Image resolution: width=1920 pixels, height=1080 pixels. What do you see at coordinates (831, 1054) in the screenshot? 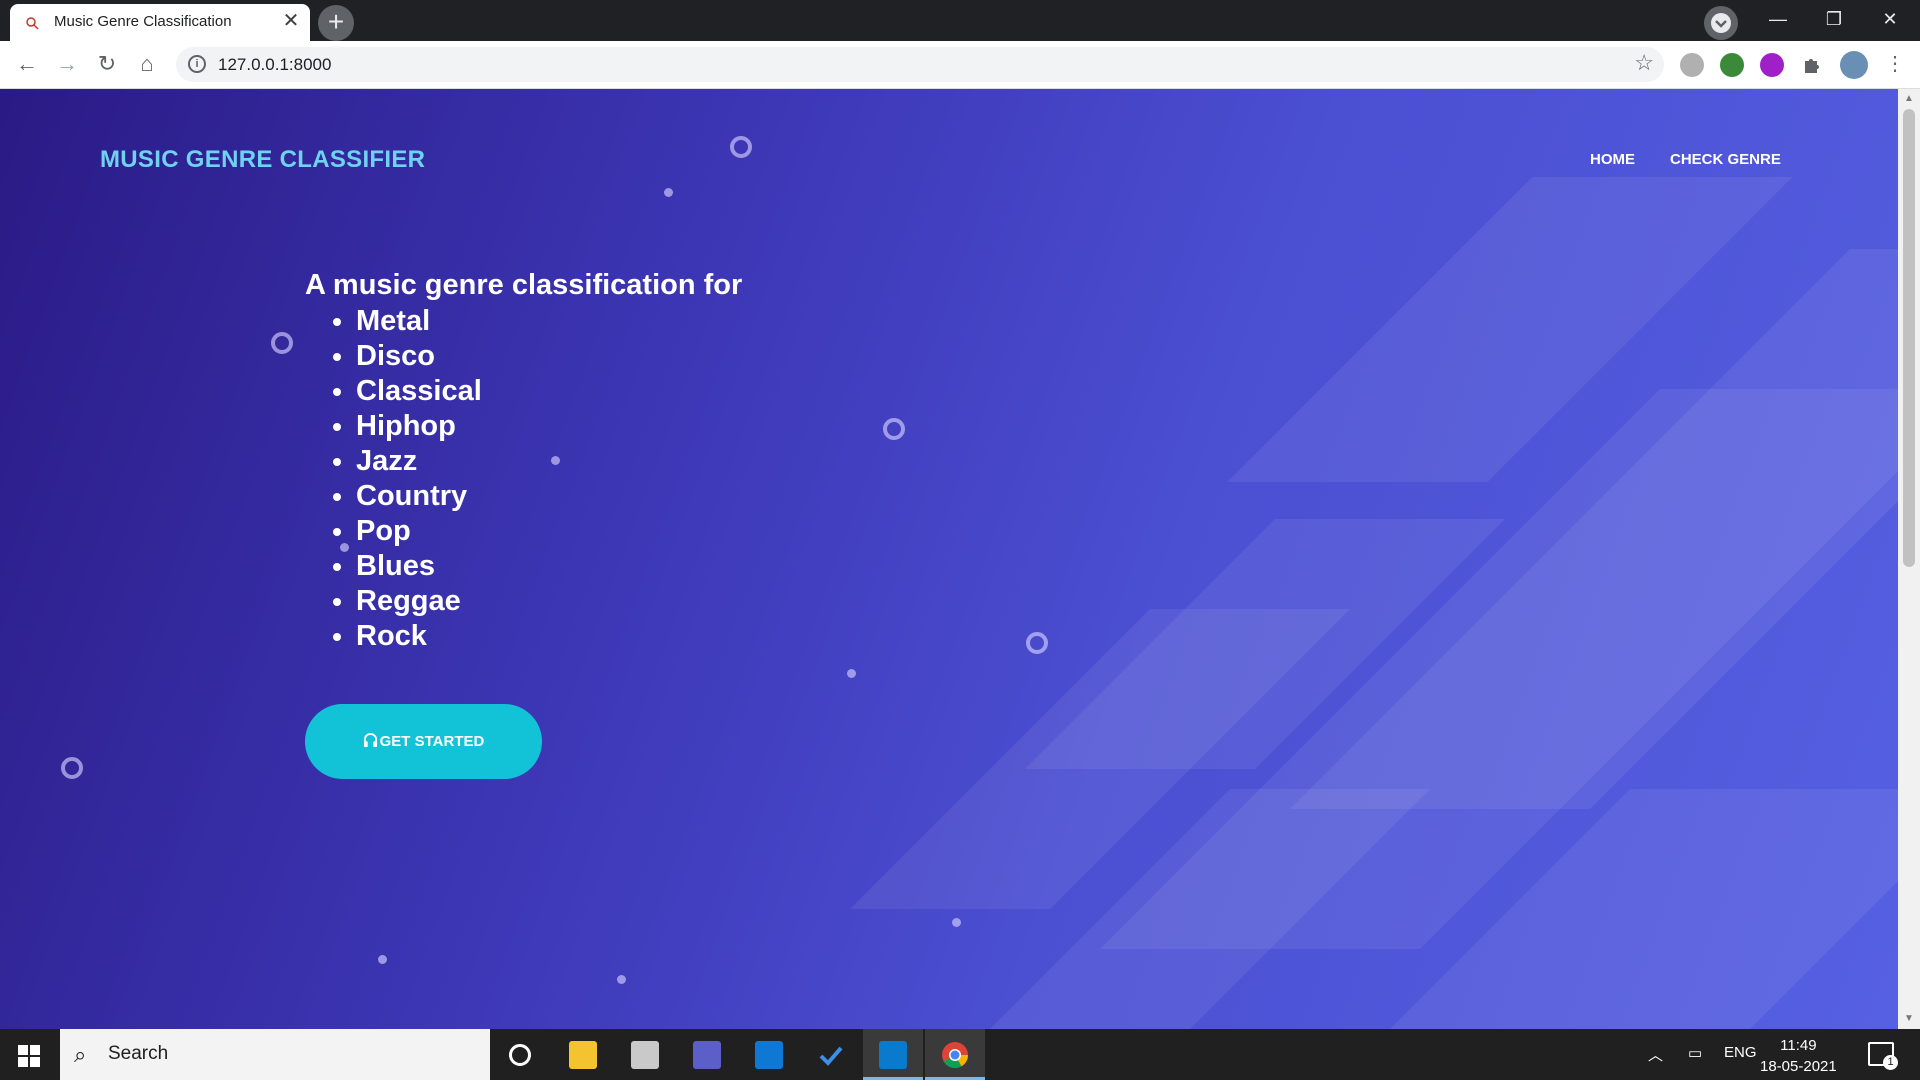
I see `todo-icon` at bounding box center [831, 1054].